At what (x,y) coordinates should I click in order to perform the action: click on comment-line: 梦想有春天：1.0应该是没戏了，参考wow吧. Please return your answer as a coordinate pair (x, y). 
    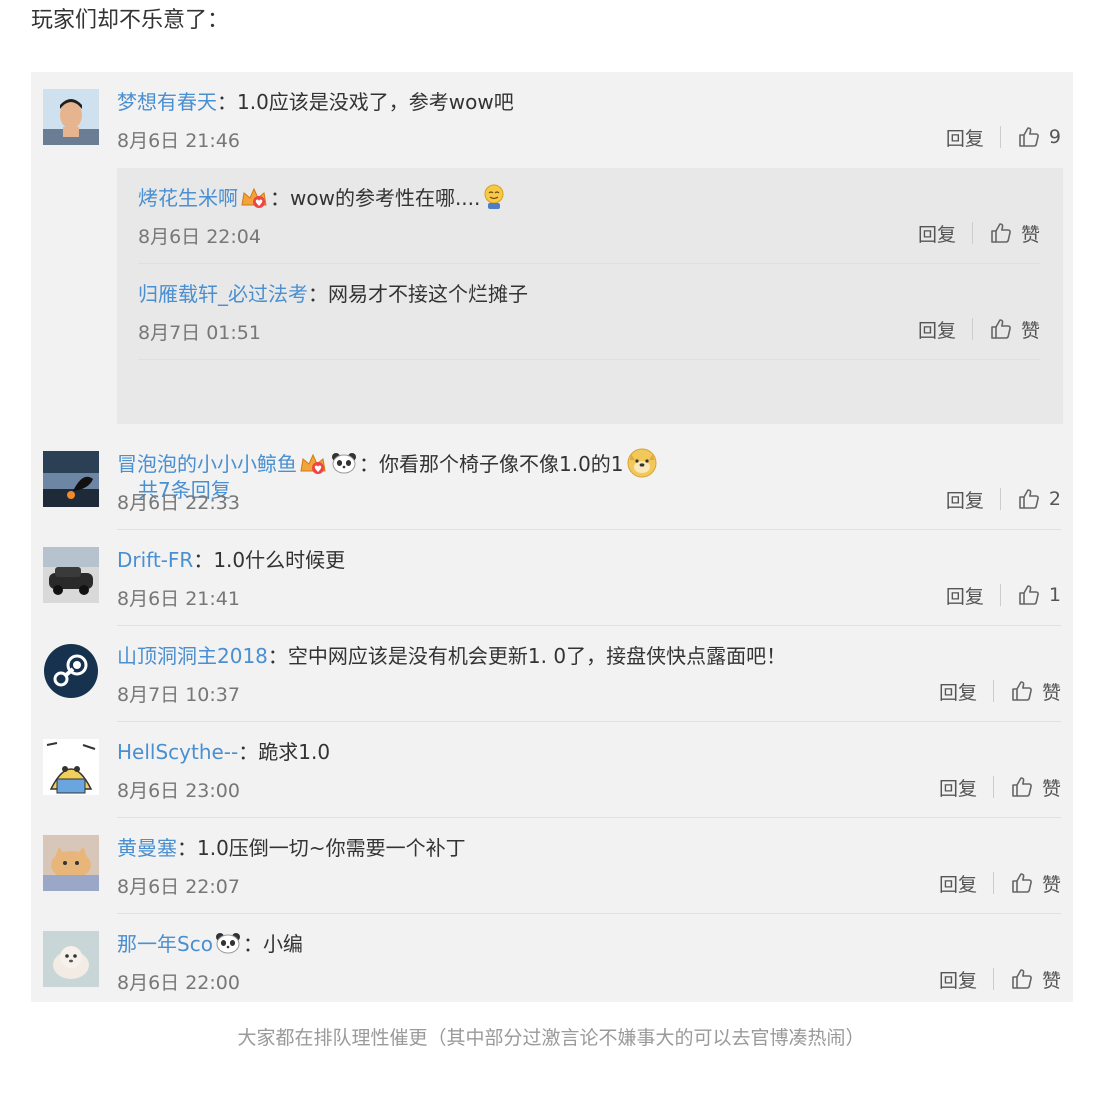
    Looking at the image, I should click on (315, 100).